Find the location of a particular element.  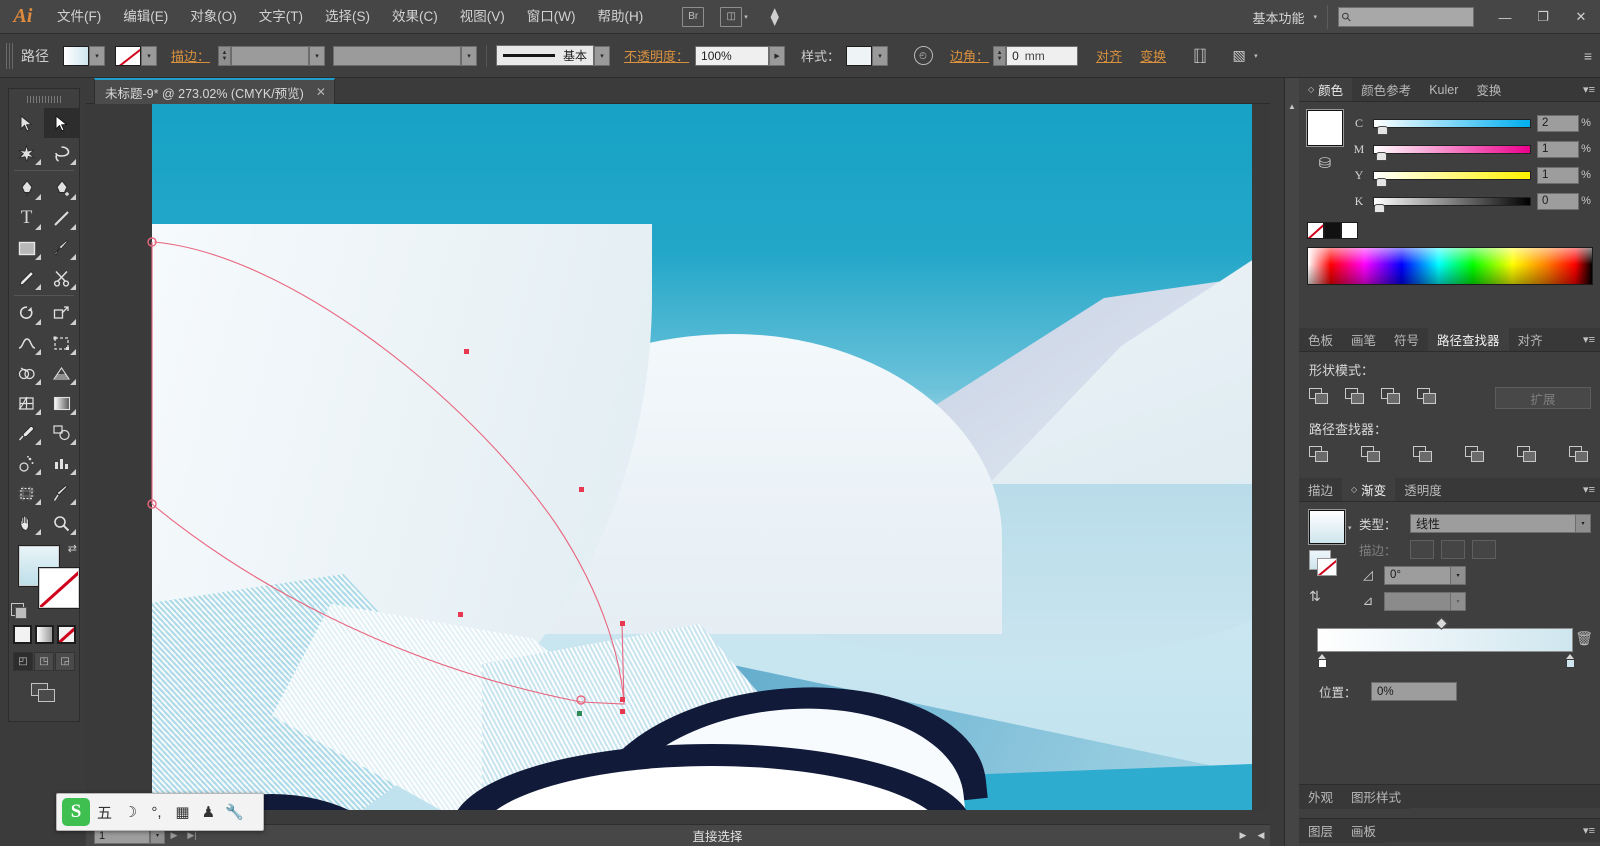

workspace-switcher: 基本功能 ▾ is located at coordinates (1285, 17).